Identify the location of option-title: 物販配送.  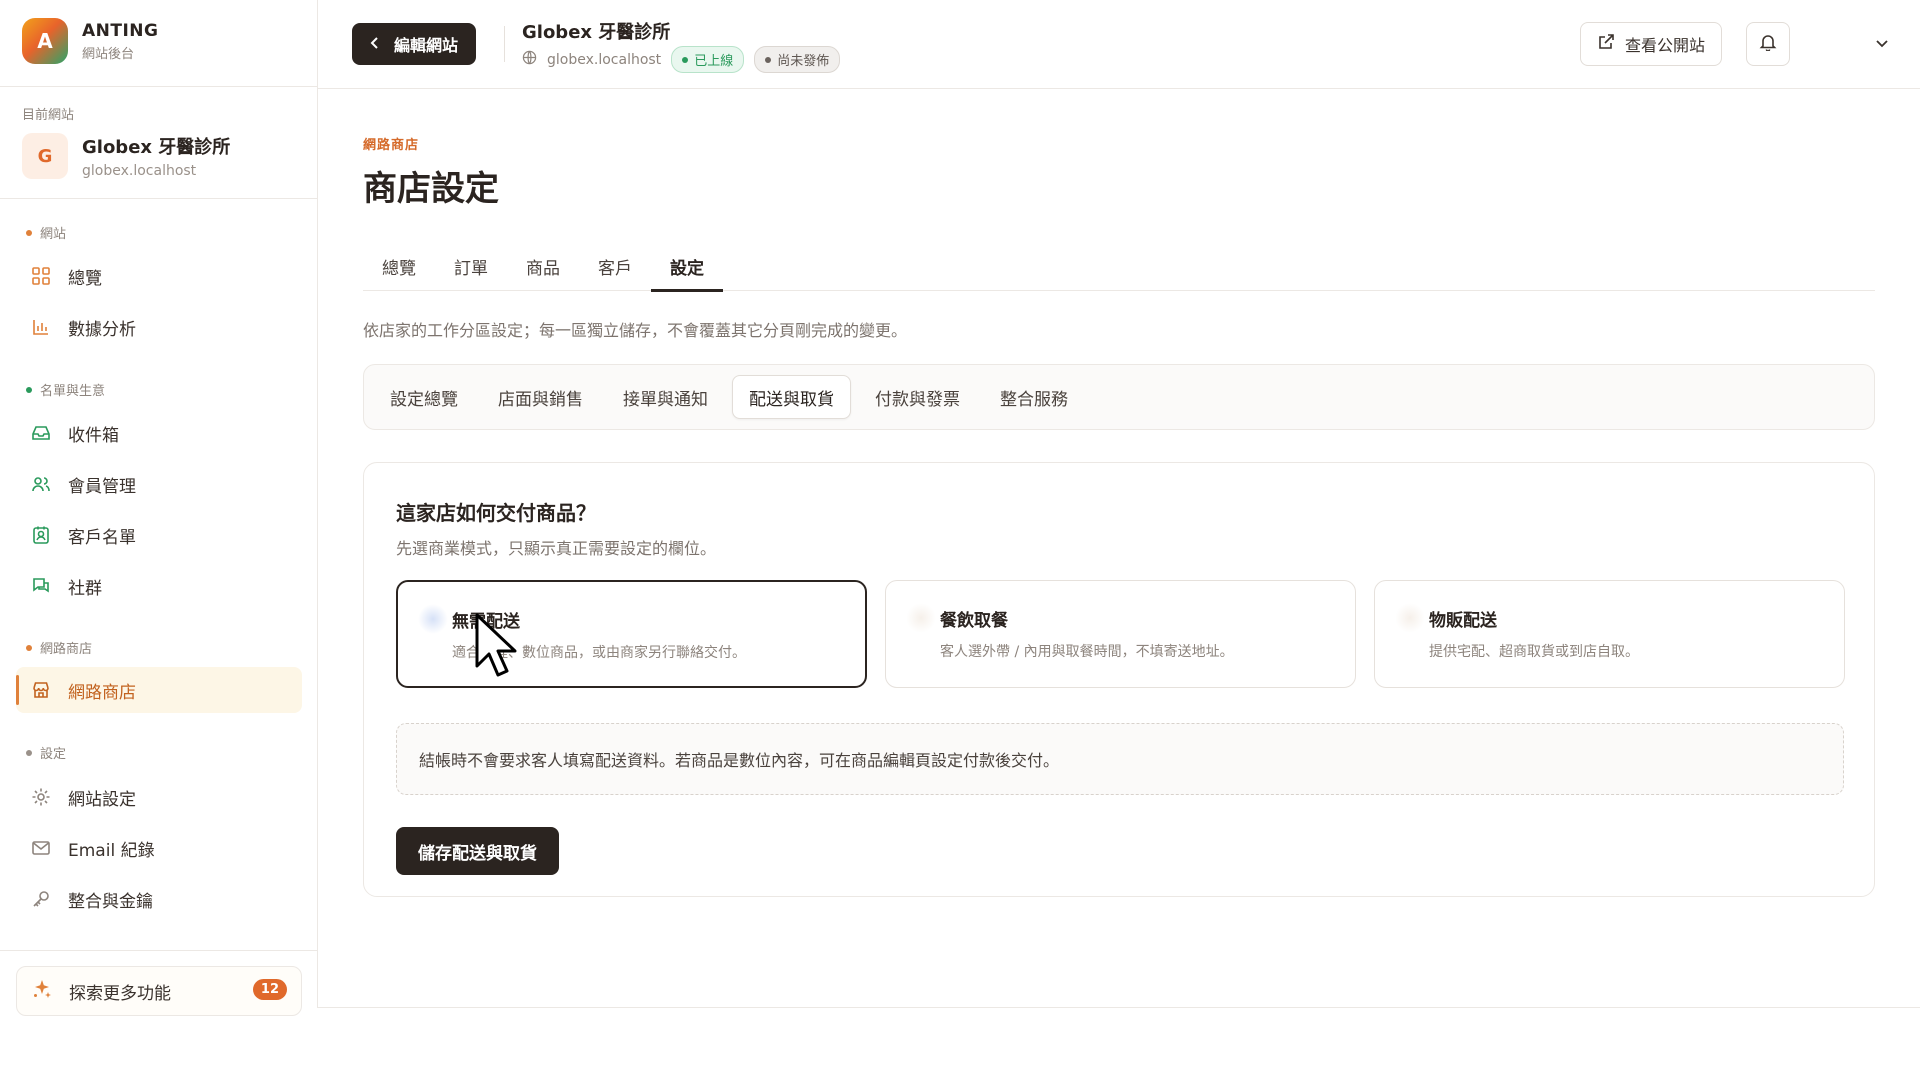
(1463, 621).